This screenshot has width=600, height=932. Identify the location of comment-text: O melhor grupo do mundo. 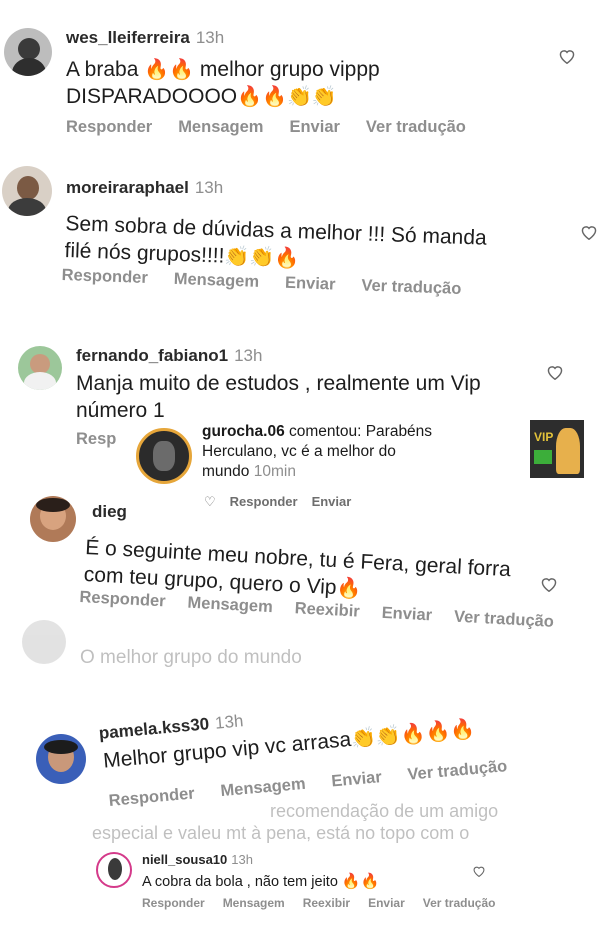
(191, 657).